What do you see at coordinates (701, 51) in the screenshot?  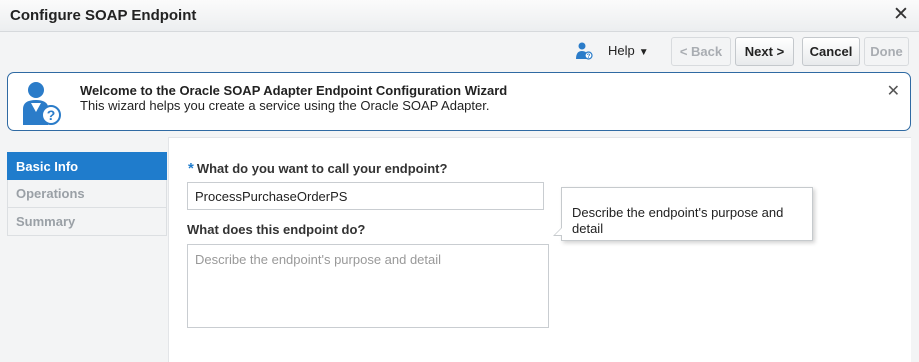 I see `back-button: < Back` at bounding box center [701, 51].